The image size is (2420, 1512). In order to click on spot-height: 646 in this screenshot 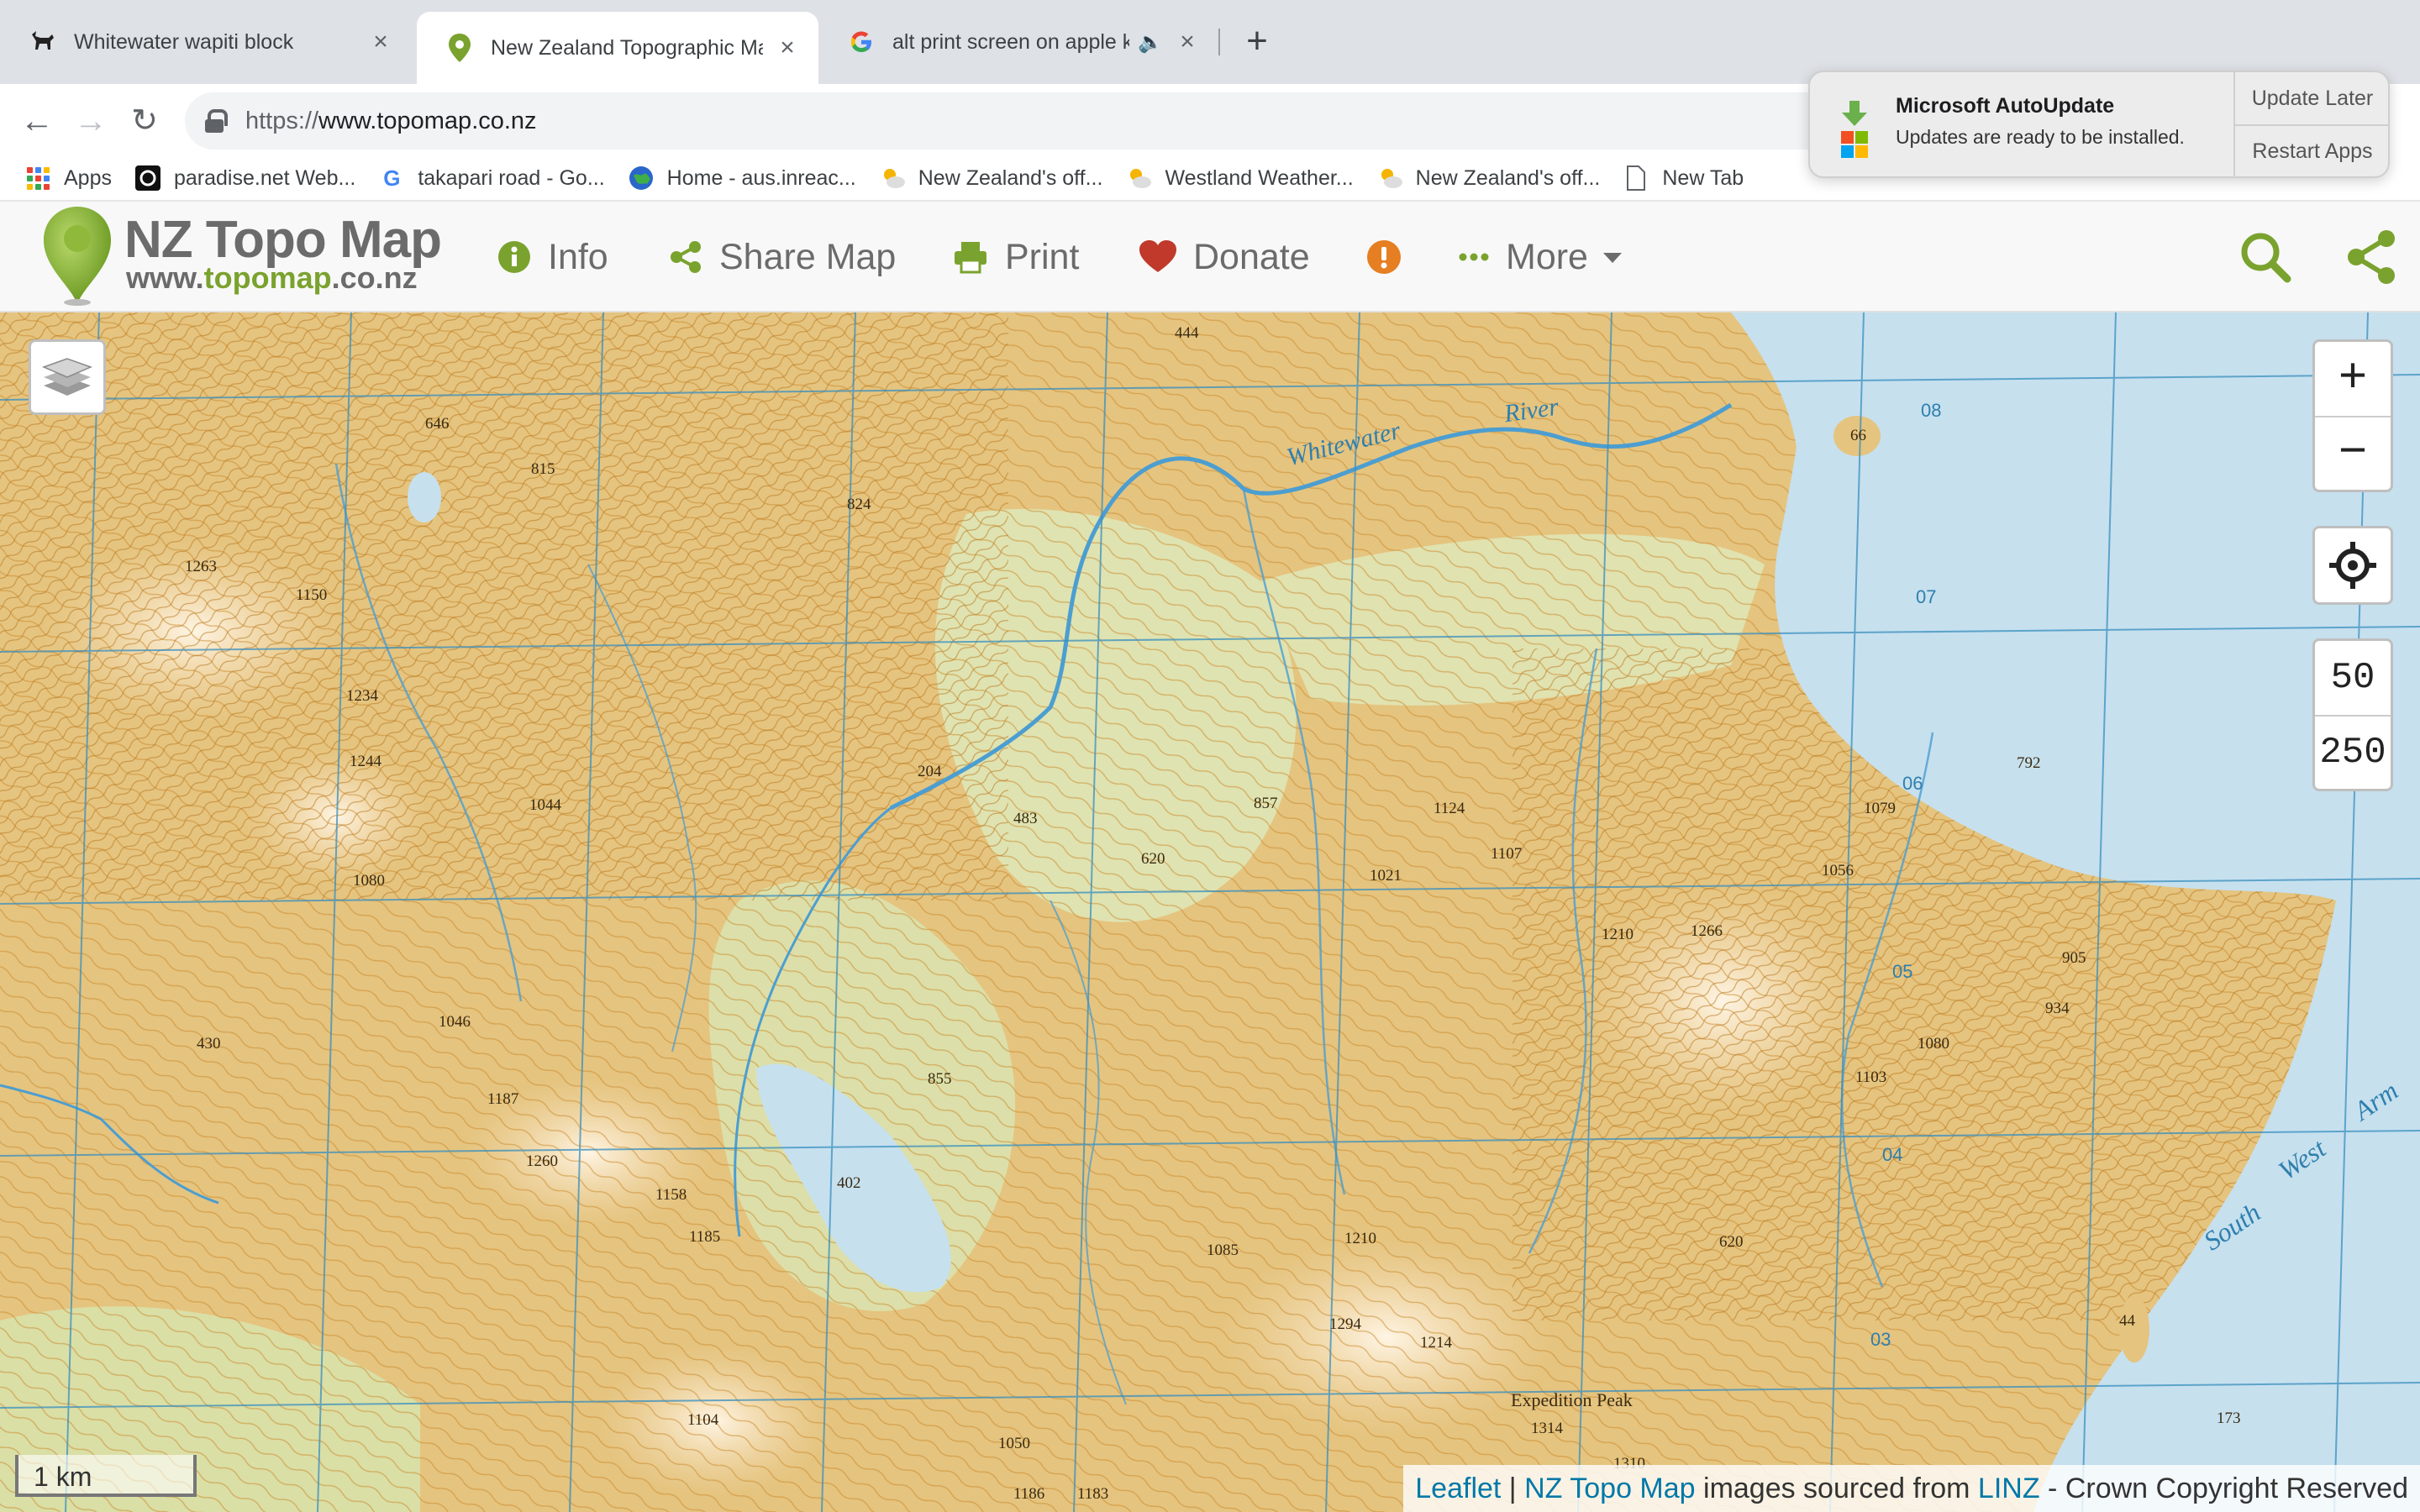, I will do `click(437, 424)`.